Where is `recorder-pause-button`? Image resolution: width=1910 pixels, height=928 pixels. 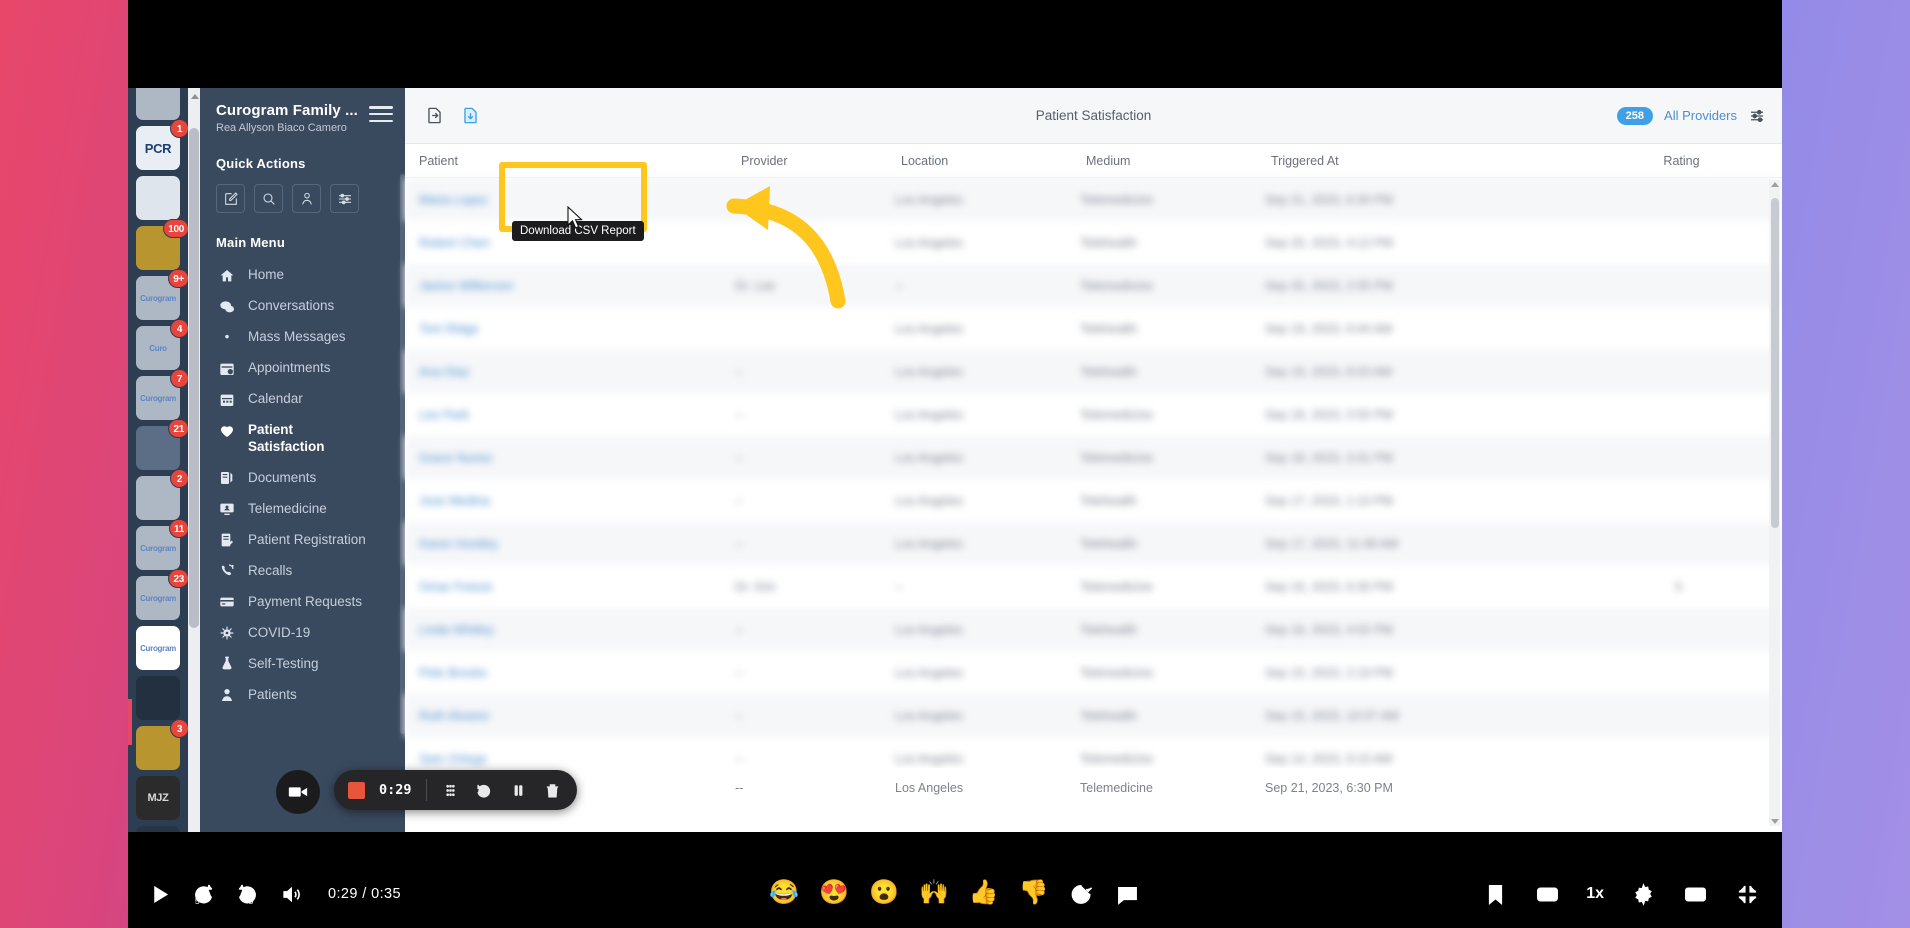 recorder-pause-button is located at coordinates (519, 790).